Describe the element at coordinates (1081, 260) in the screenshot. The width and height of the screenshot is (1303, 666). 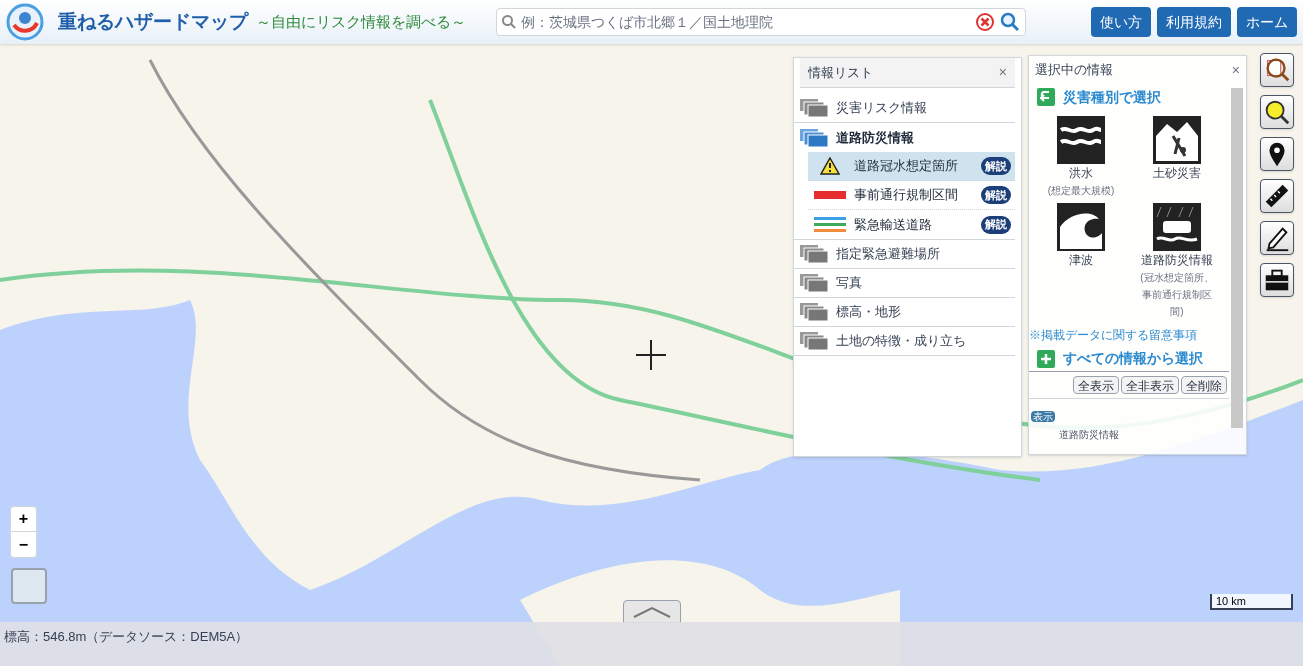
I see `hazard-label: 津波` at that location.